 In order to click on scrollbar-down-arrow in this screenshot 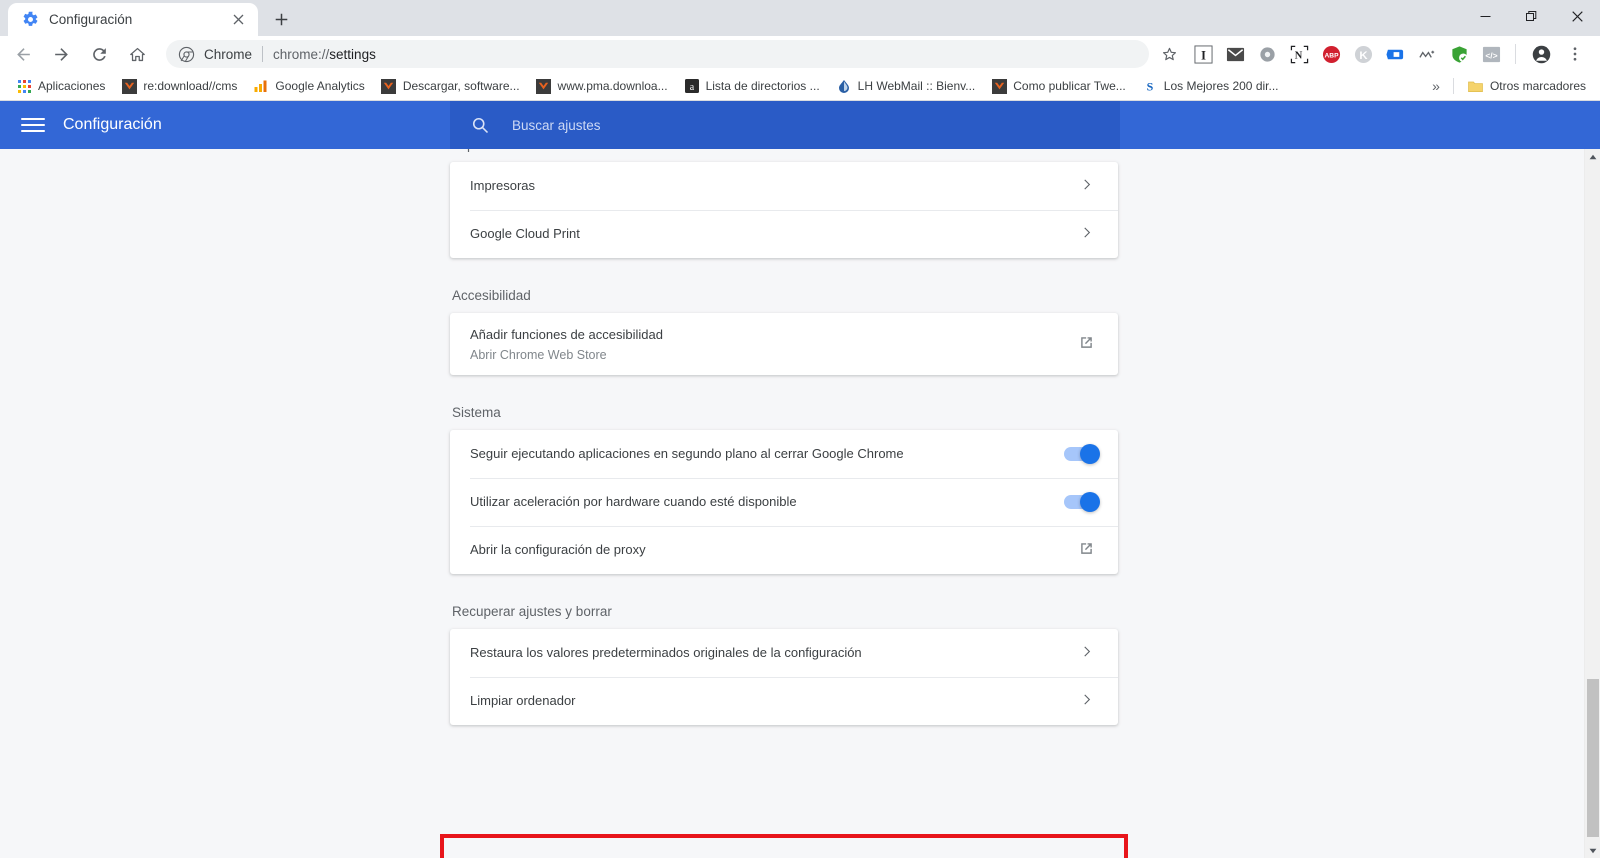, I will do `click(1592, 850)`.